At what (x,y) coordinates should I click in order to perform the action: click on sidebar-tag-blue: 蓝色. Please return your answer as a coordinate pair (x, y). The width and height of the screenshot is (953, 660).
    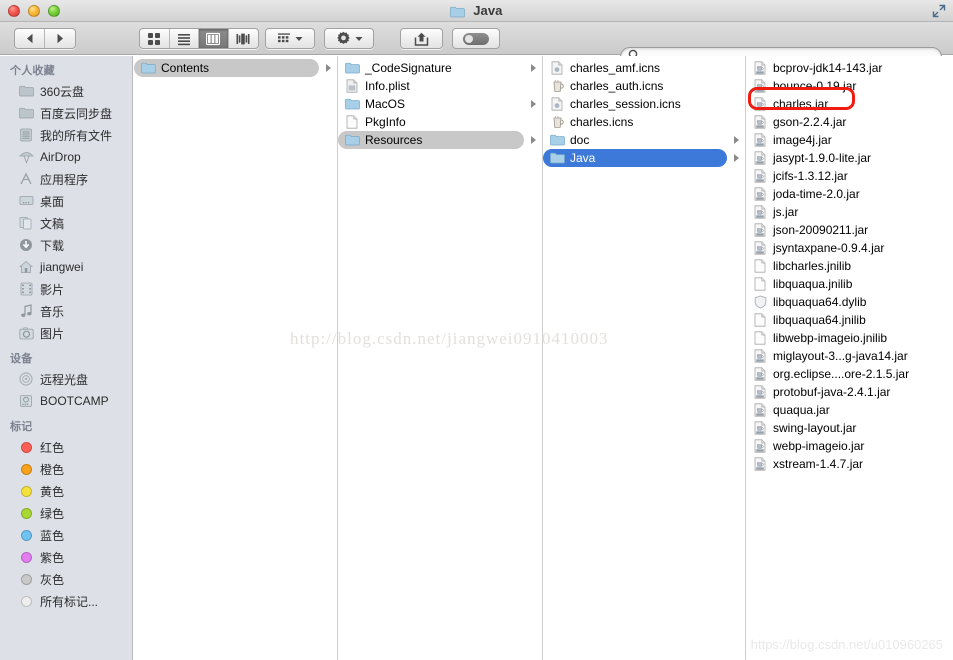
    Looking at the image, I should click on (66, 535).